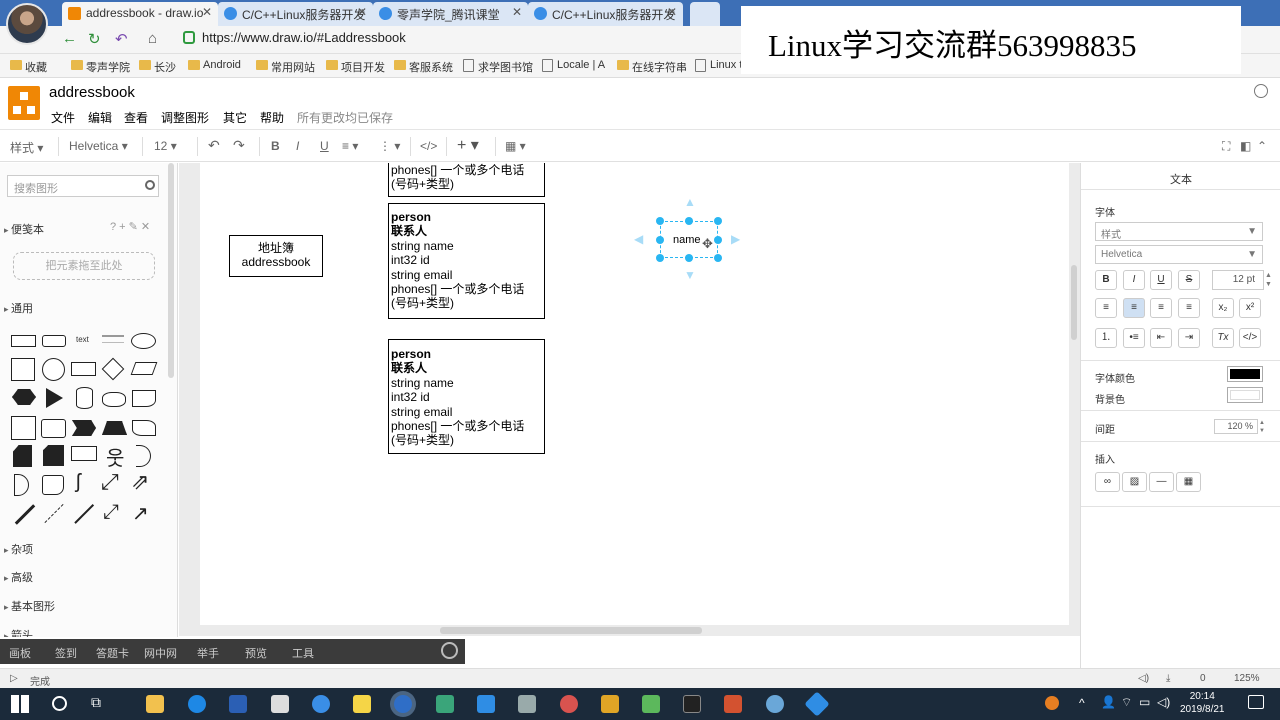  What do you see at coordinates (18, 577) in the screenshot?
I see `section-advanced: 高级` at bounding box center [18, 577].